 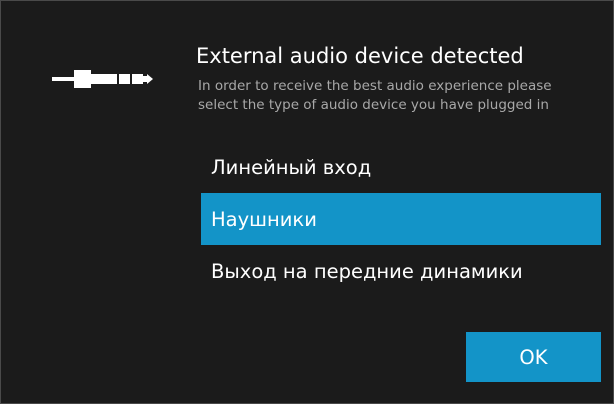 I want to click on audio-jack-plug-icon, so click(x=102, y=79).